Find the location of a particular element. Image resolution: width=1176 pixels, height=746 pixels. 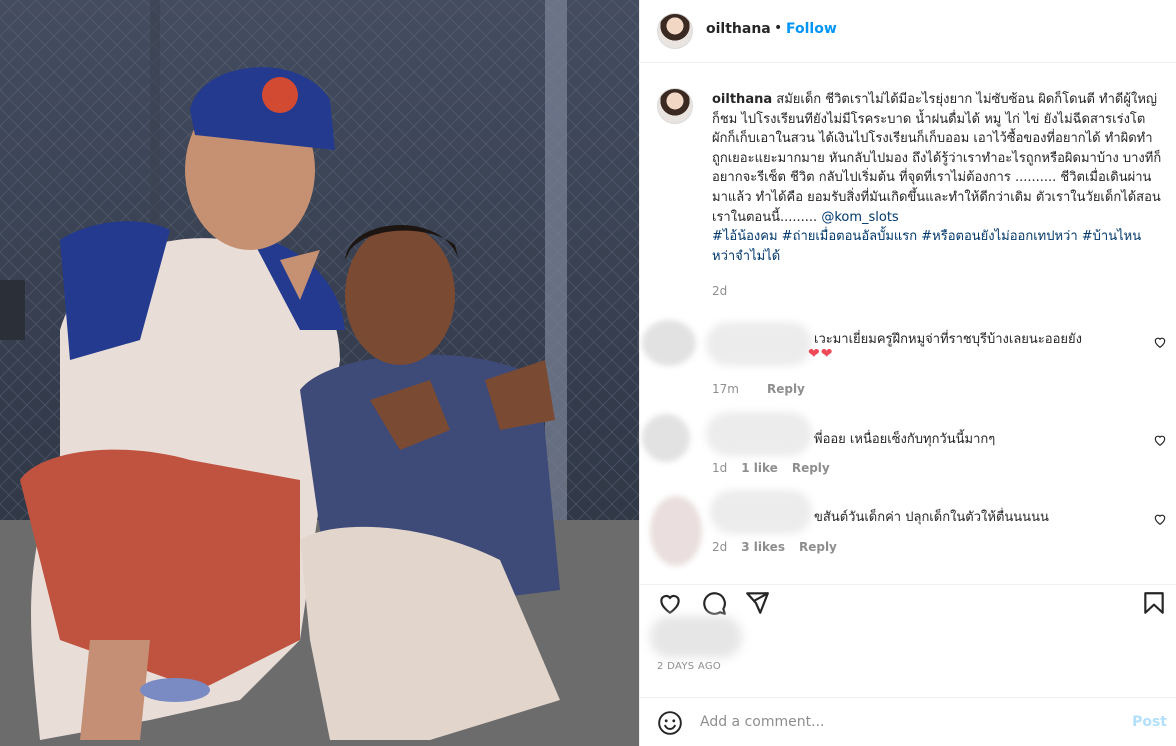

comment-hearts: ❤❤ is located at coordinates (821, 354).